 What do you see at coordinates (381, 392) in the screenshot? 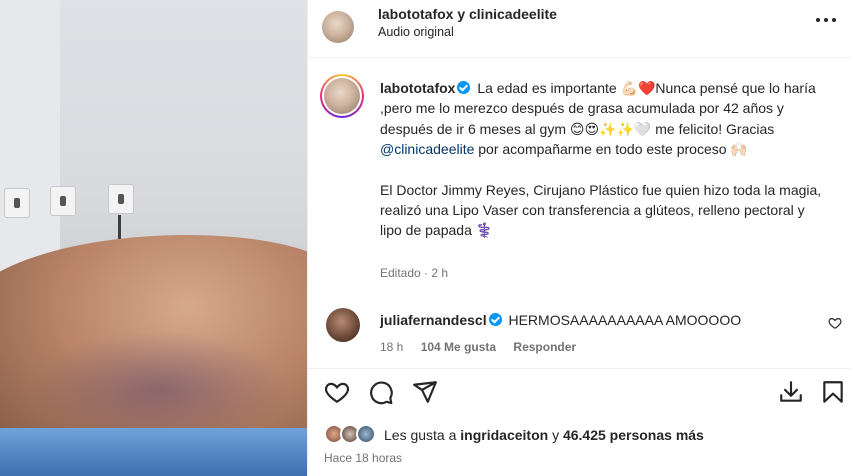
I see `comment-icon` at bounding box center [381, 392].